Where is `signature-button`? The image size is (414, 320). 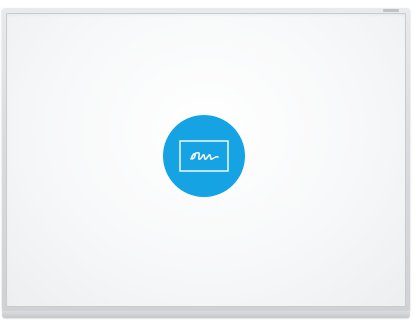
signature-button is located at coordinates (204, 156).